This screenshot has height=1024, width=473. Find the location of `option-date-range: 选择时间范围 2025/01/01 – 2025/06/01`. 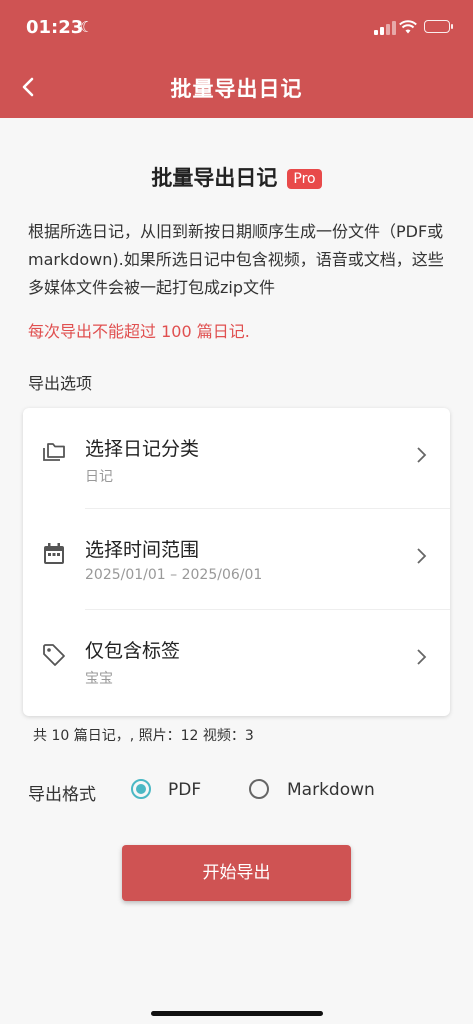

option-date-range: 选择时间范围 2025/01/01 – 2025/06/01 is located at coordinates (236, 559).